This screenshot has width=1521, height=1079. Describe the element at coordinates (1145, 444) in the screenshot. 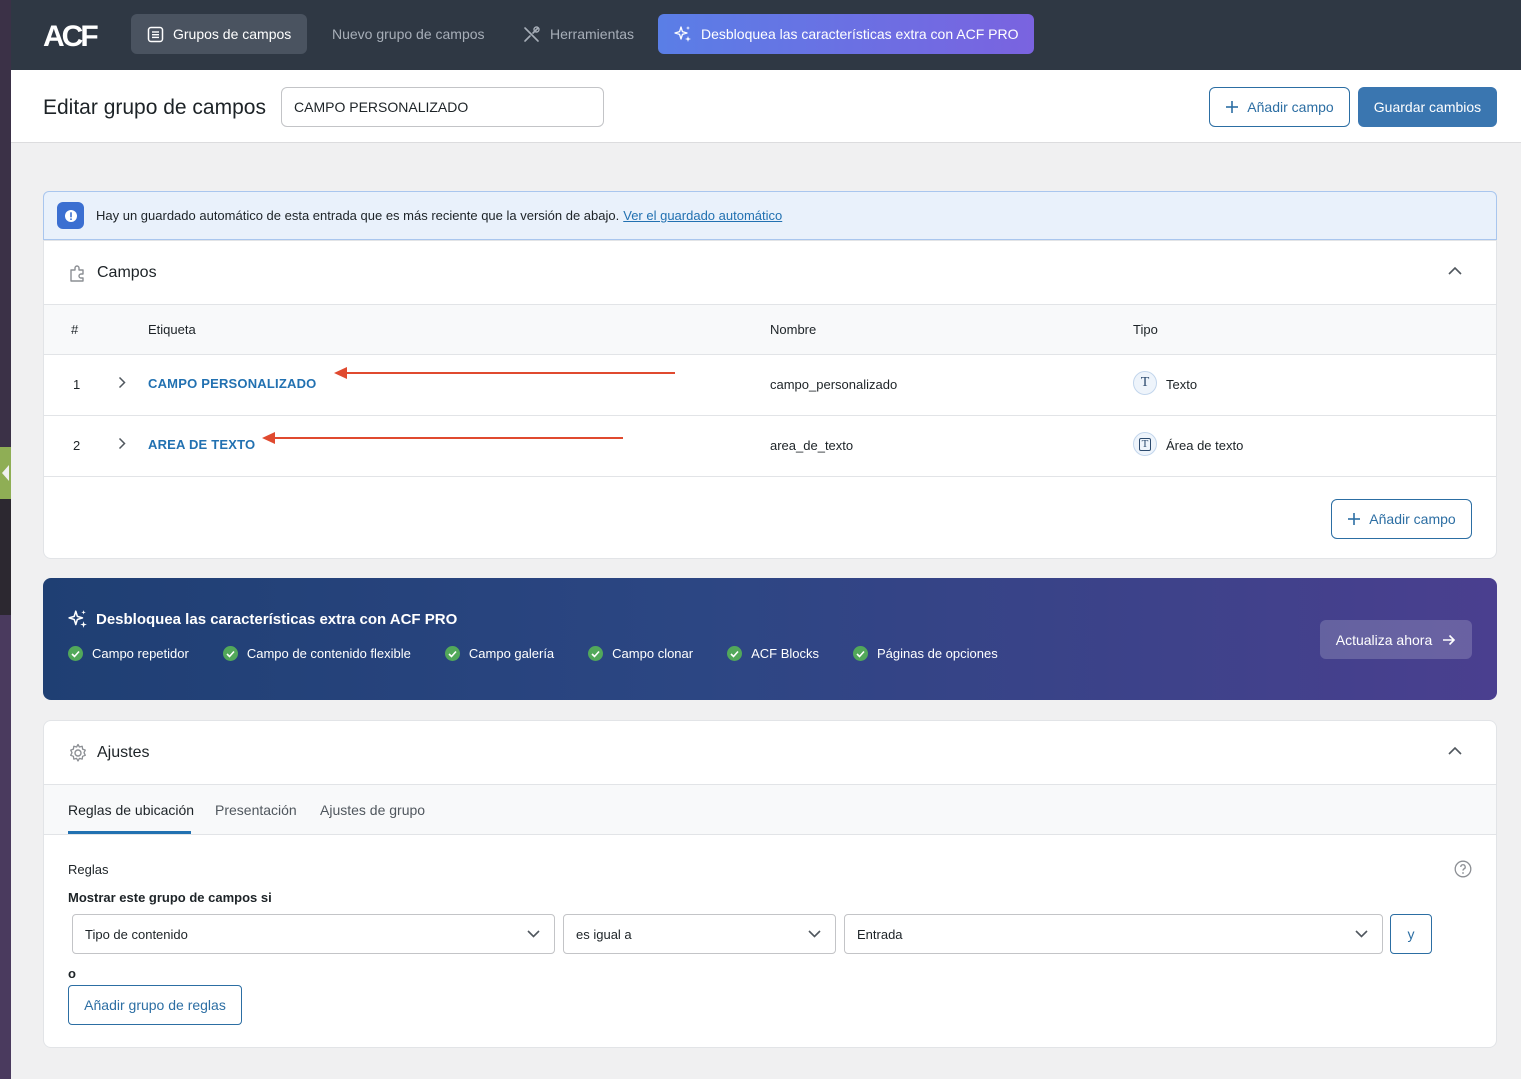

I see `textarea-type-icon: T` at that location.